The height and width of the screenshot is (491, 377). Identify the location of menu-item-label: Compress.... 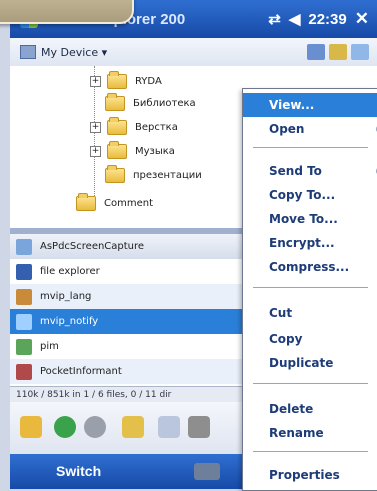
(309, 267).